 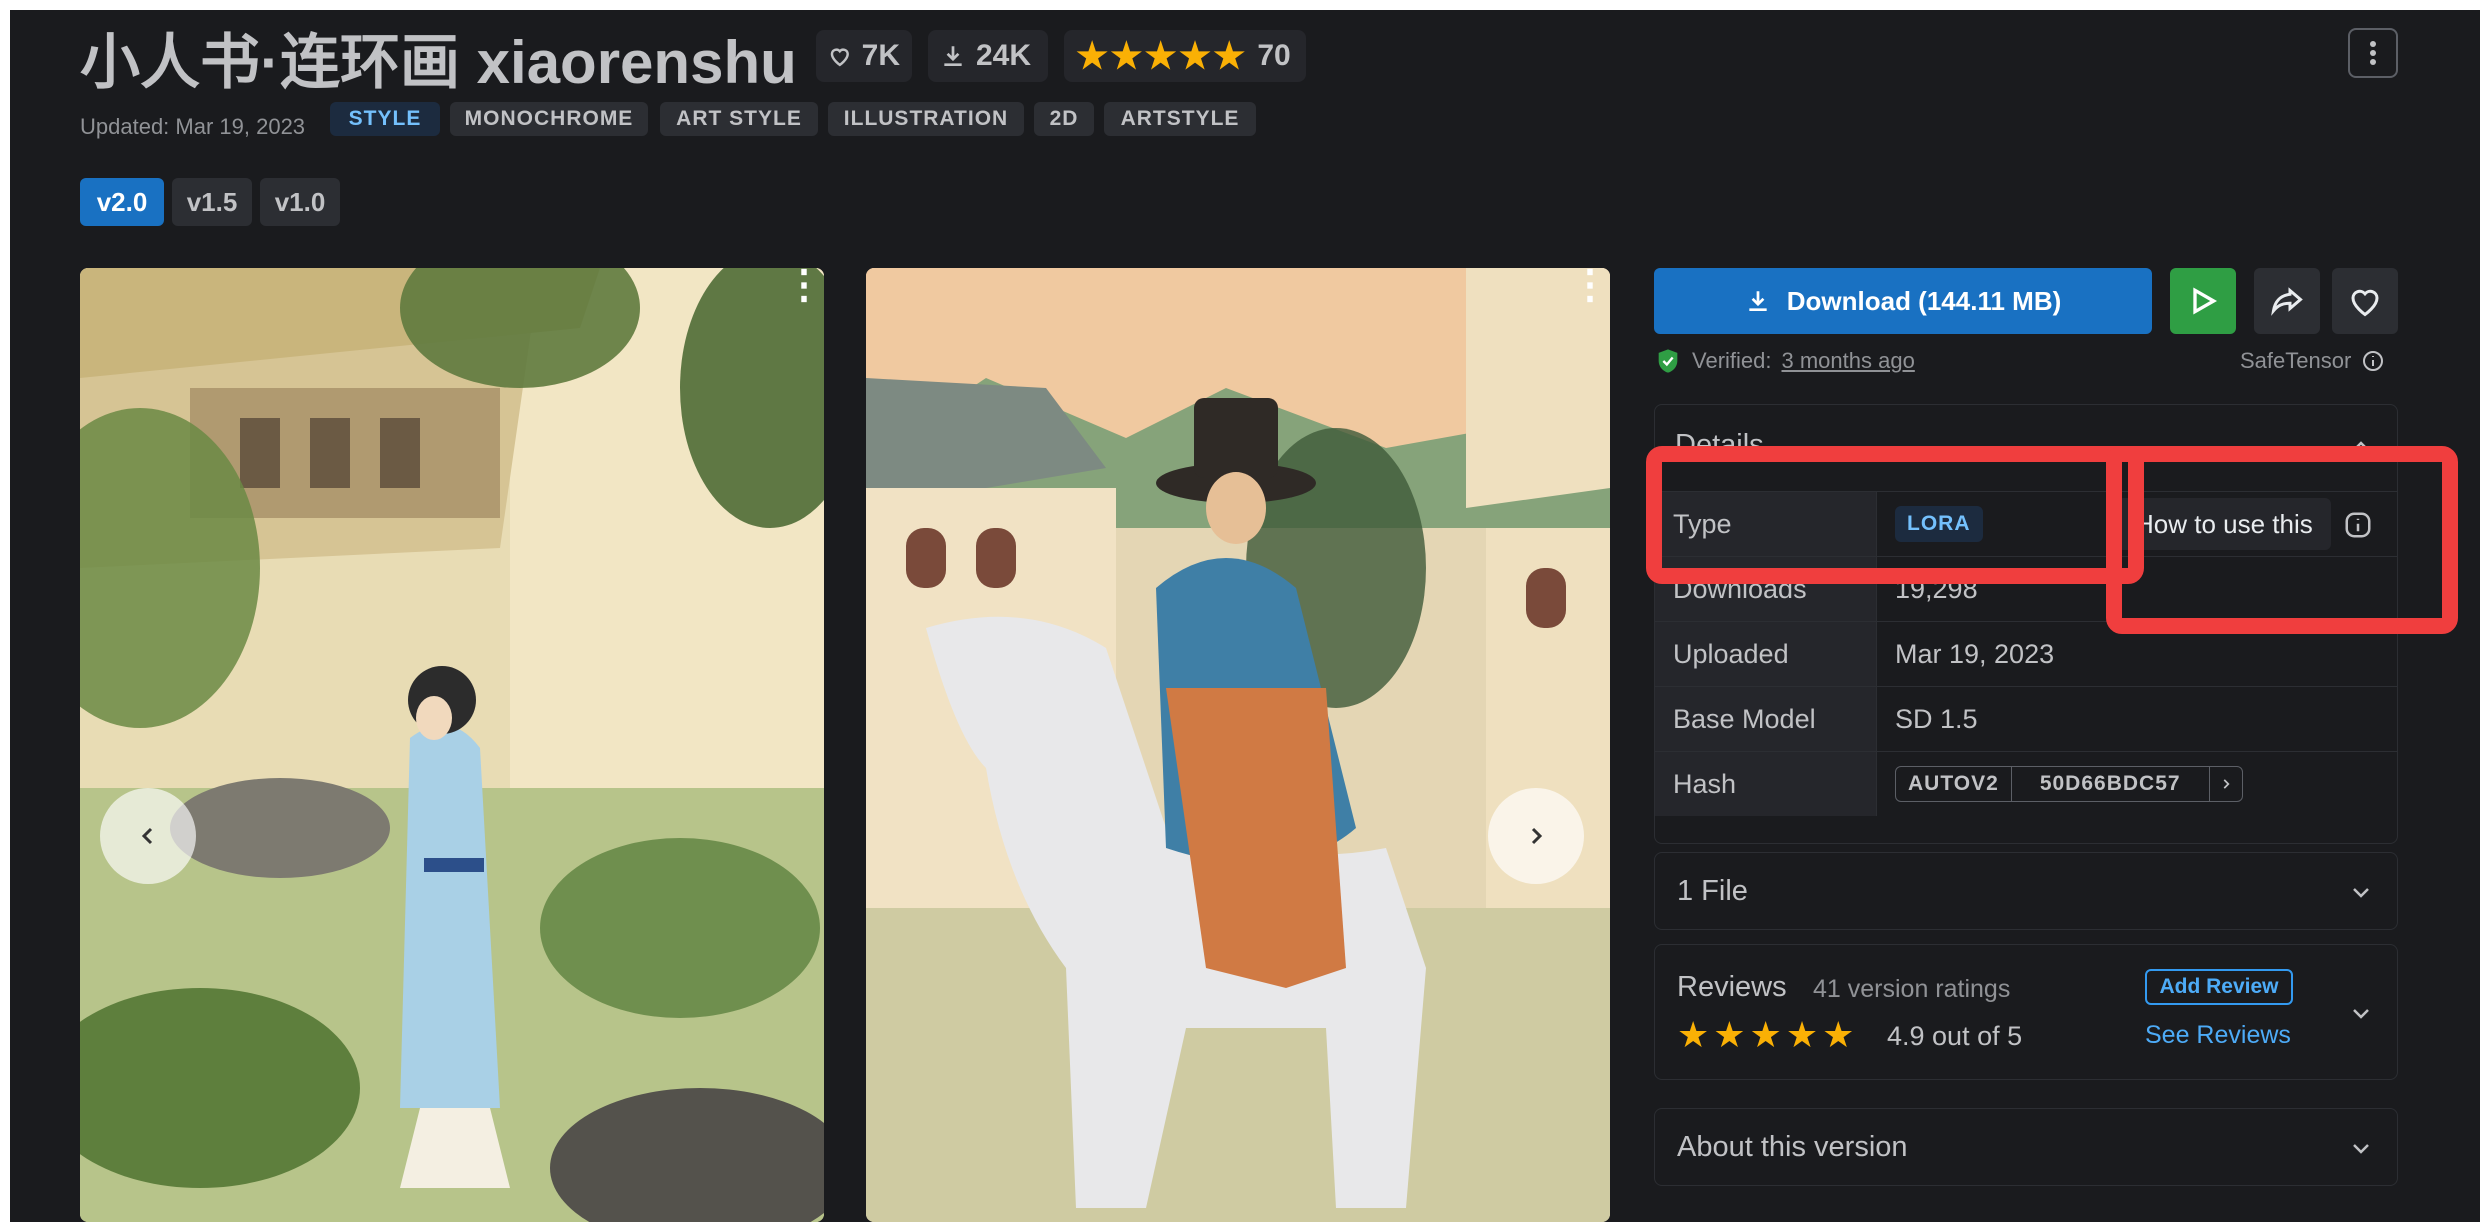 What do you see at coordinates (2226, 784) in the screenshot?
I see `hash-next-icon` at bounding box center [2226, 784].